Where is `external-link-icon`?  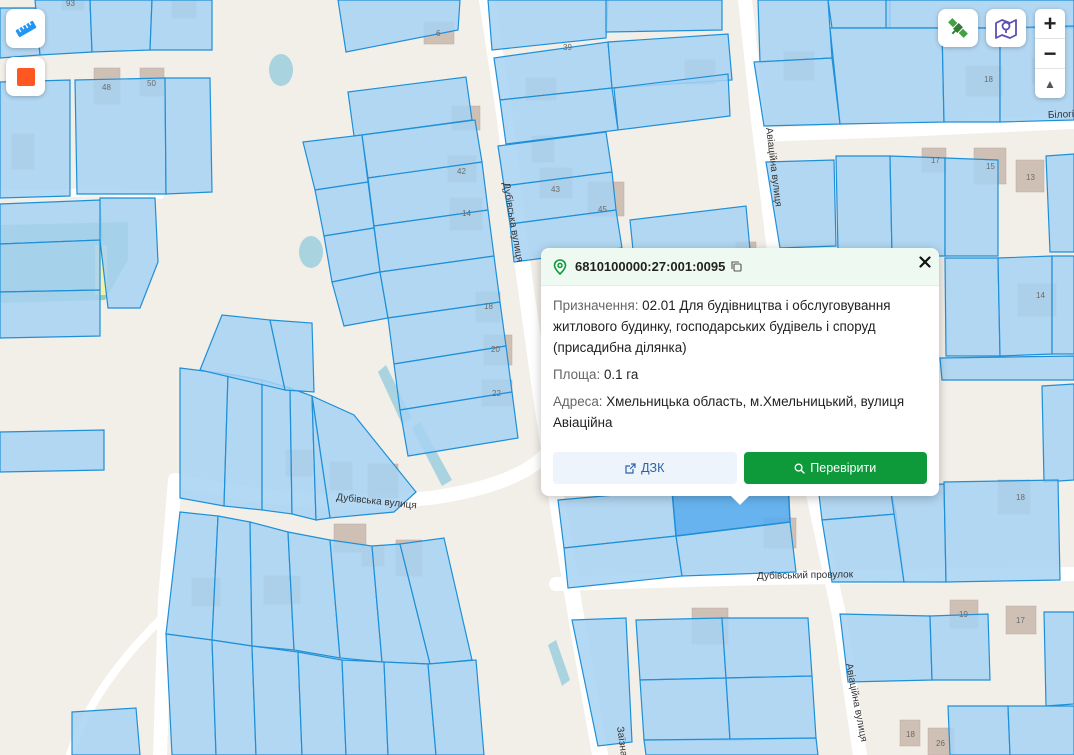 external-link-icon is located at coordinates (630, 468).